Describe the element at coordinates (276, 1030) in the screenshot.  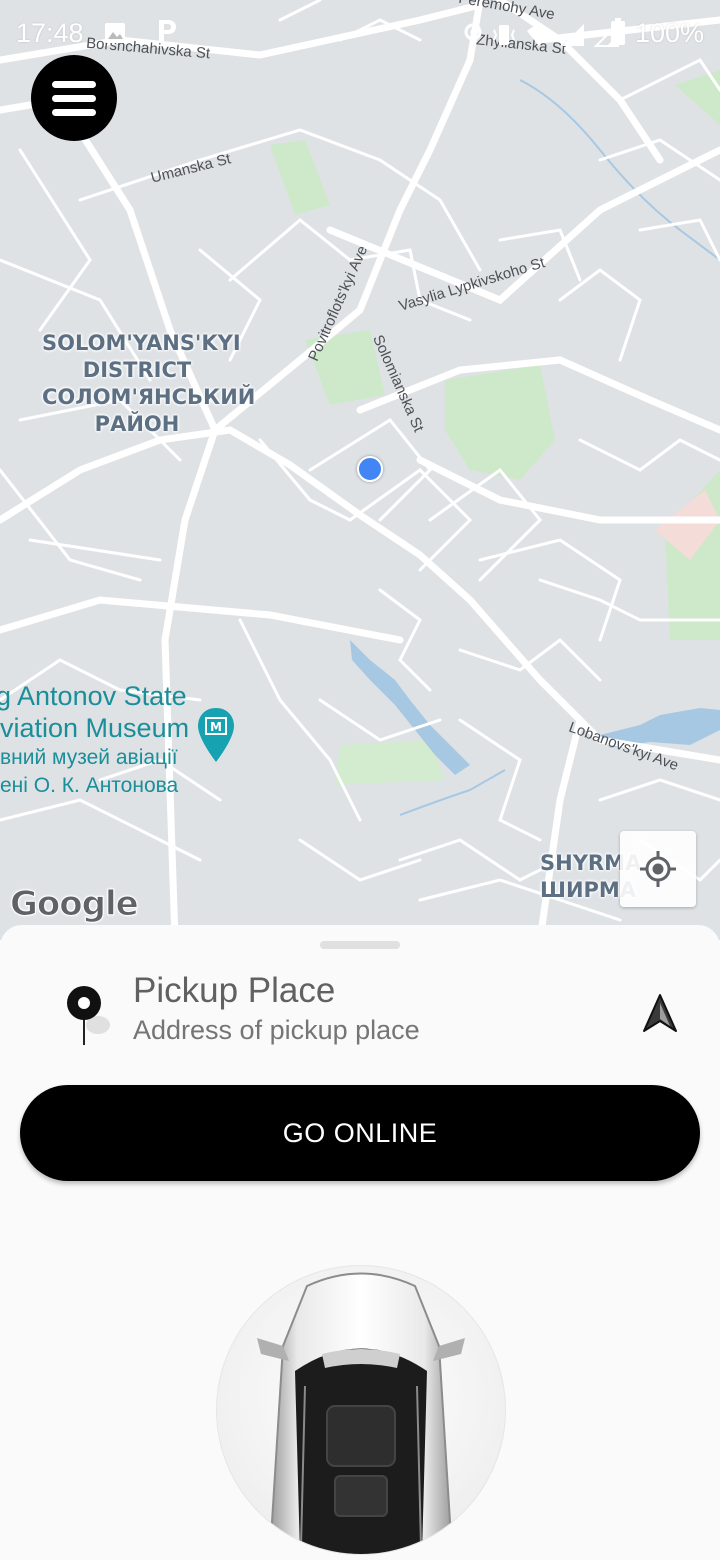
I see `pickup-address: Address of pickup place` at that location.